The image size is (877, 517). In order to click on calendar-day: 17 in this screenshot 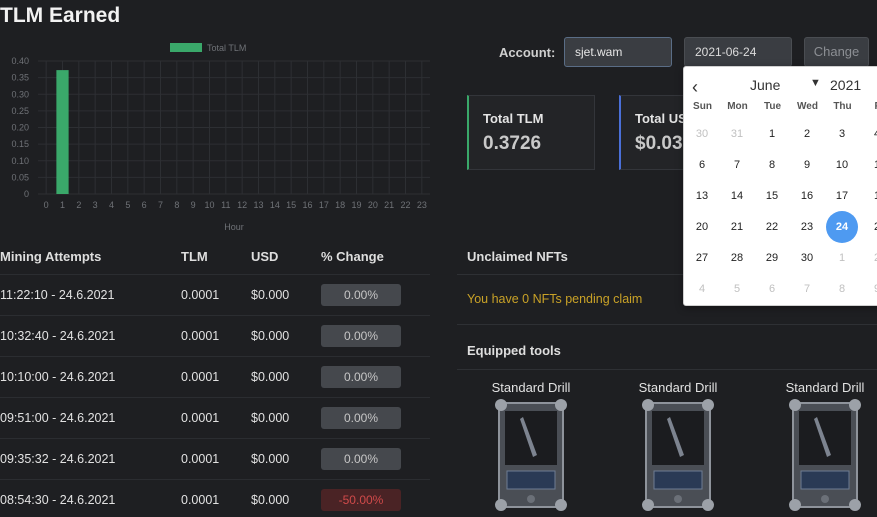, I will do `click(842, 196)`.